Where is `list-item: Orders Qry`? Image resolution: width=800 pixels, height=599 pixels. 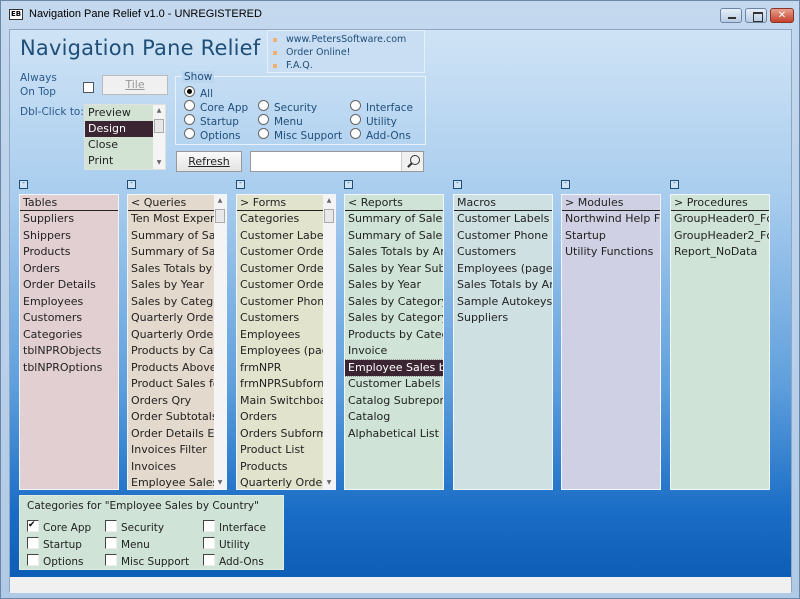 list-item: Orders Qry is located at coordinates (171, 401).